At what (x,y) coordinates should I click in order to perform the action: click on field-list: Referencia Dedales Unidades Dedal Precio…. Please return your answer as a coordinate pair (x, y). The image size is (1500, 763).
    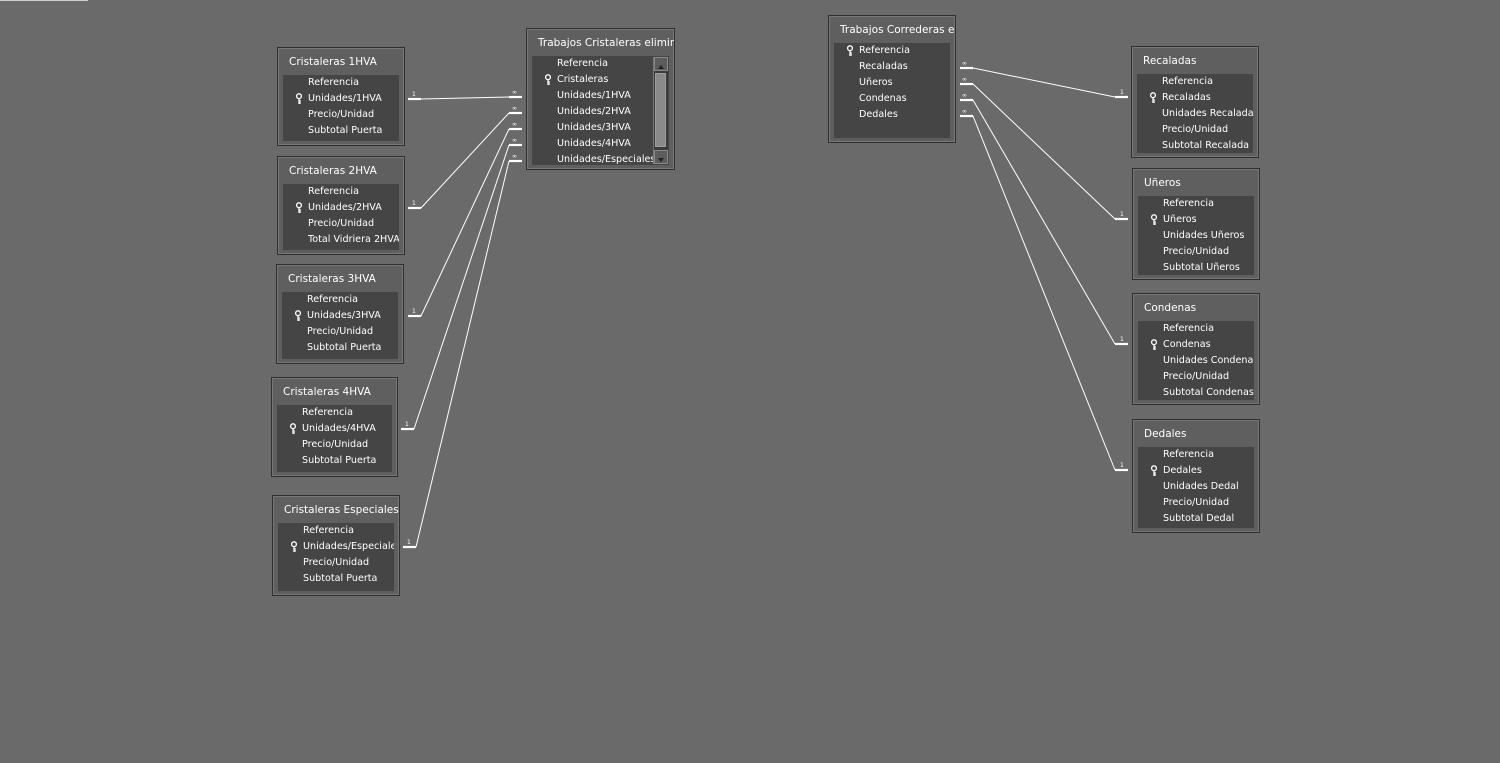
    Looking at the image, I should click on (1196, 487).